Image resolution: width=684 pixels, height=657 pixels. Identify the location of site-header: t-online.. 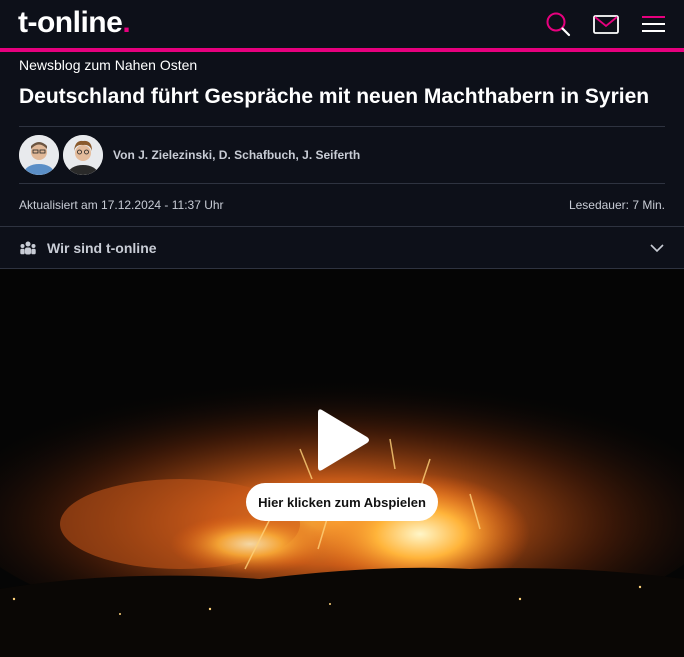
(342, 26).